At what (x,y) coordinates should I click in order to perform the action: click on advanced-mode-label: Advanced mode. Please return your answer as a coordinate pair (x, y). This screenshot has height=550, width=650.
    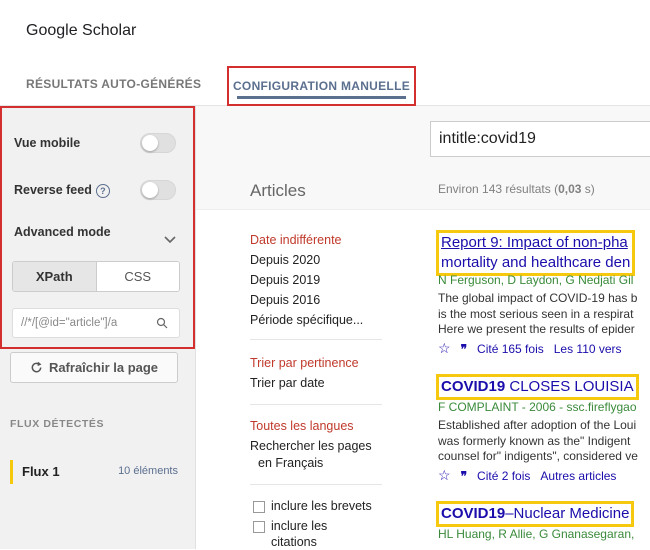
    Looking at the image, I should click on (62, 232).